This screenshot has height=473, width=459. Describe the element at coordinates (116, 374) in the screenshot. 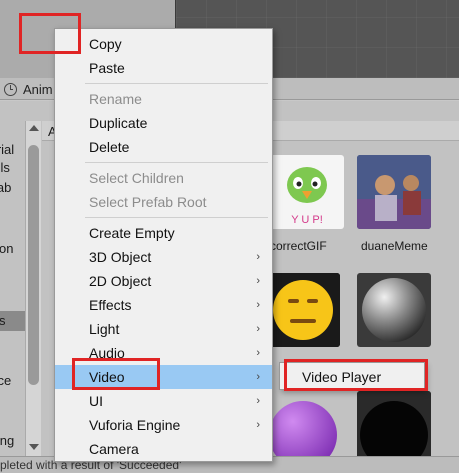

I see `annotation-box-video` at that location.